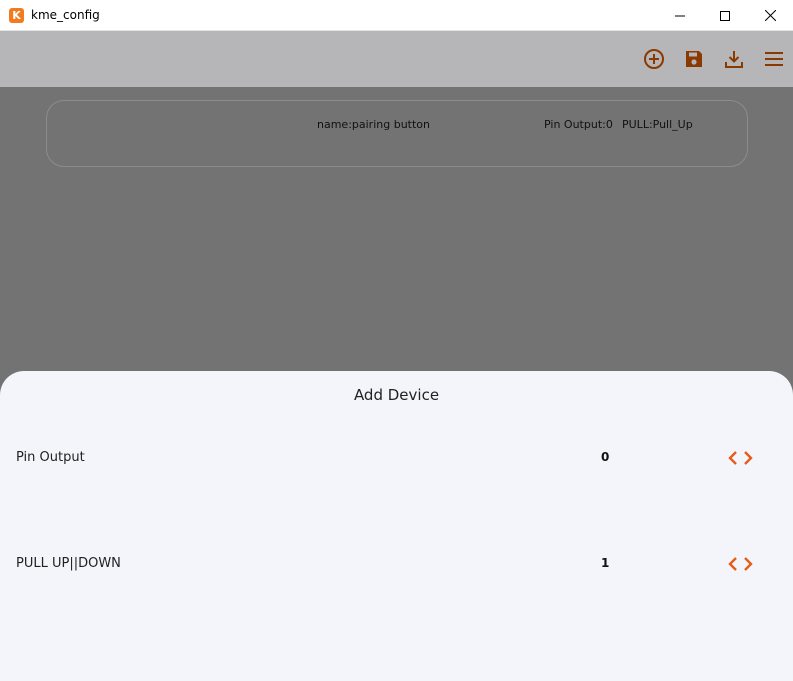 This screenshot has height=681, width=793. Describe the element at coordinates (605, 457) in the screenshot. I see `pin-output-value: 0` at that location.